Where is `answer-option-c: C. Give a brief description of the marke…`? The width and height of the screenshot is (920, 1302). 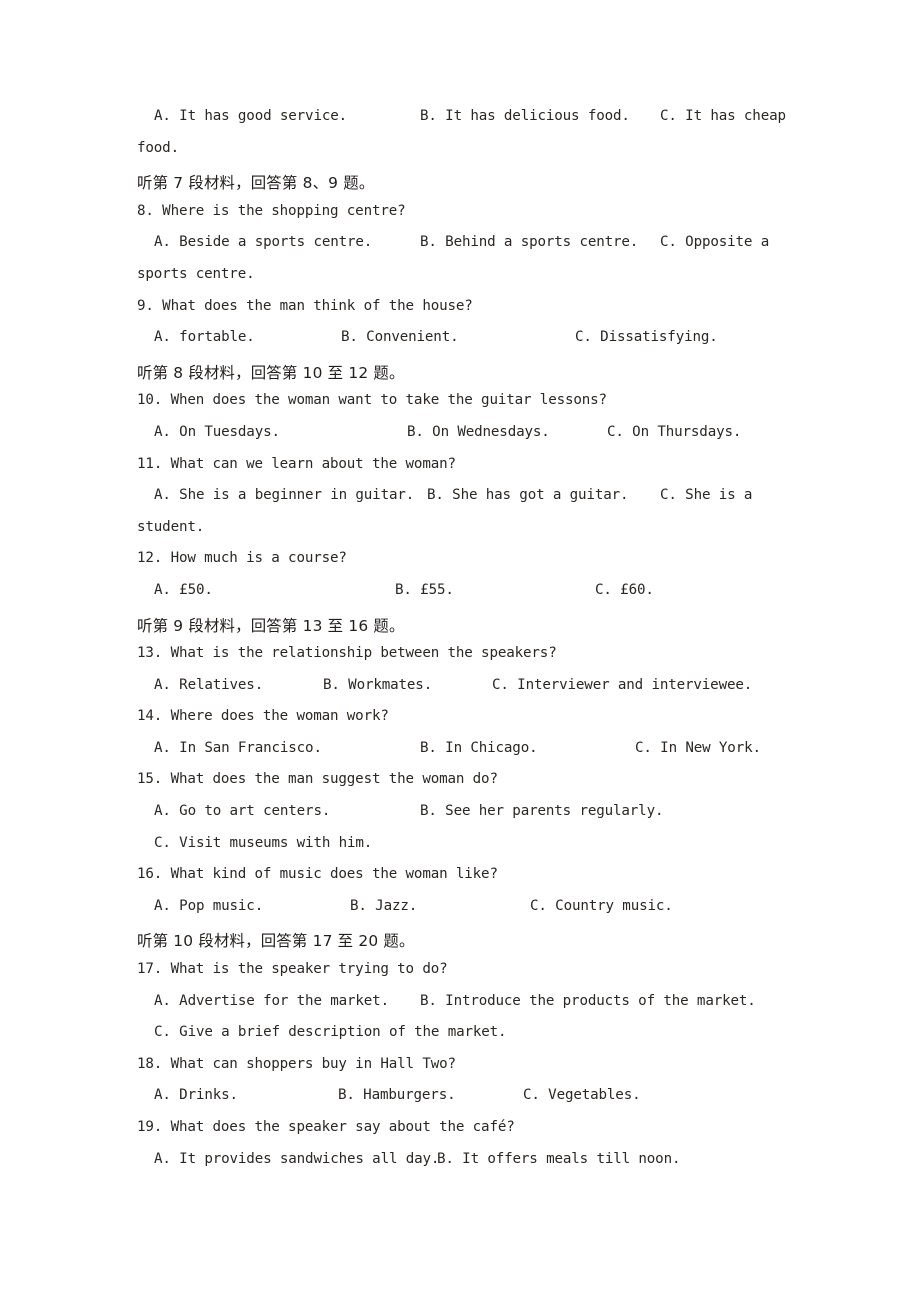 answer-option-c: C. Give a brief description of the marke… is located at coordinates (330, 1032).